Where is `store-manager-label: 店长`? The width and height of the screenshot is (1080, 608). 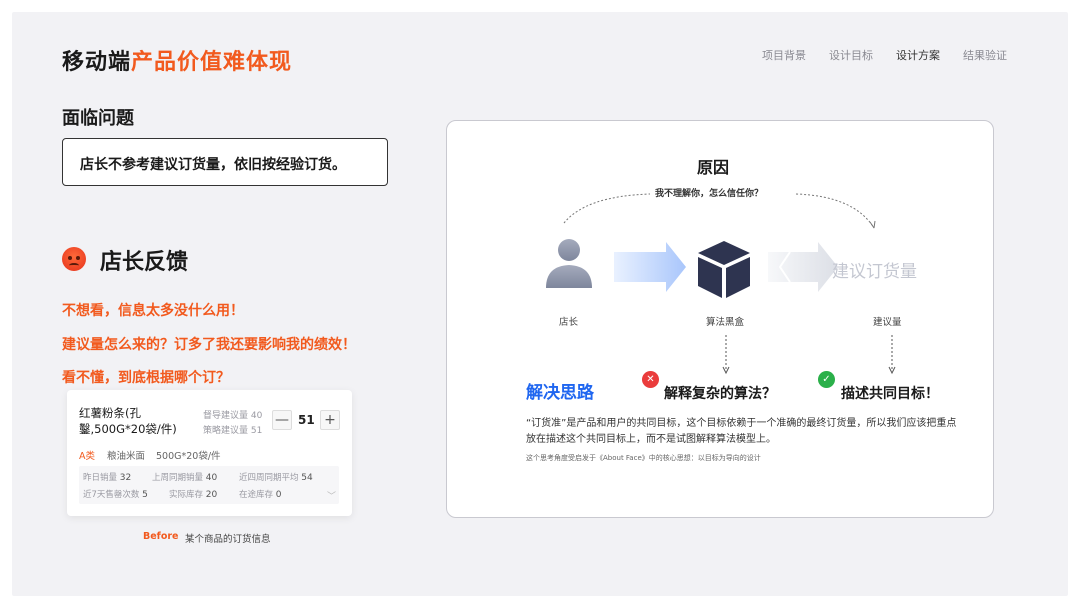 store-manager-label: 店长 is located at coordinates (569, 322).